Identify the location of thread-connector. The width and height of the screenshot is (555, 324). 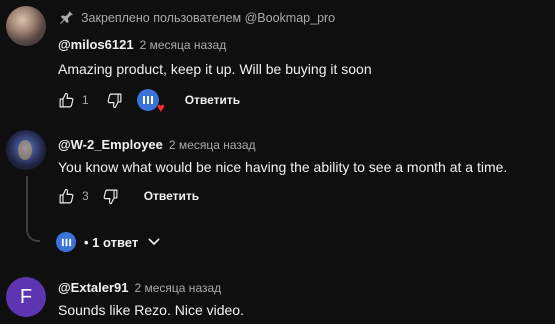
(33, 209).